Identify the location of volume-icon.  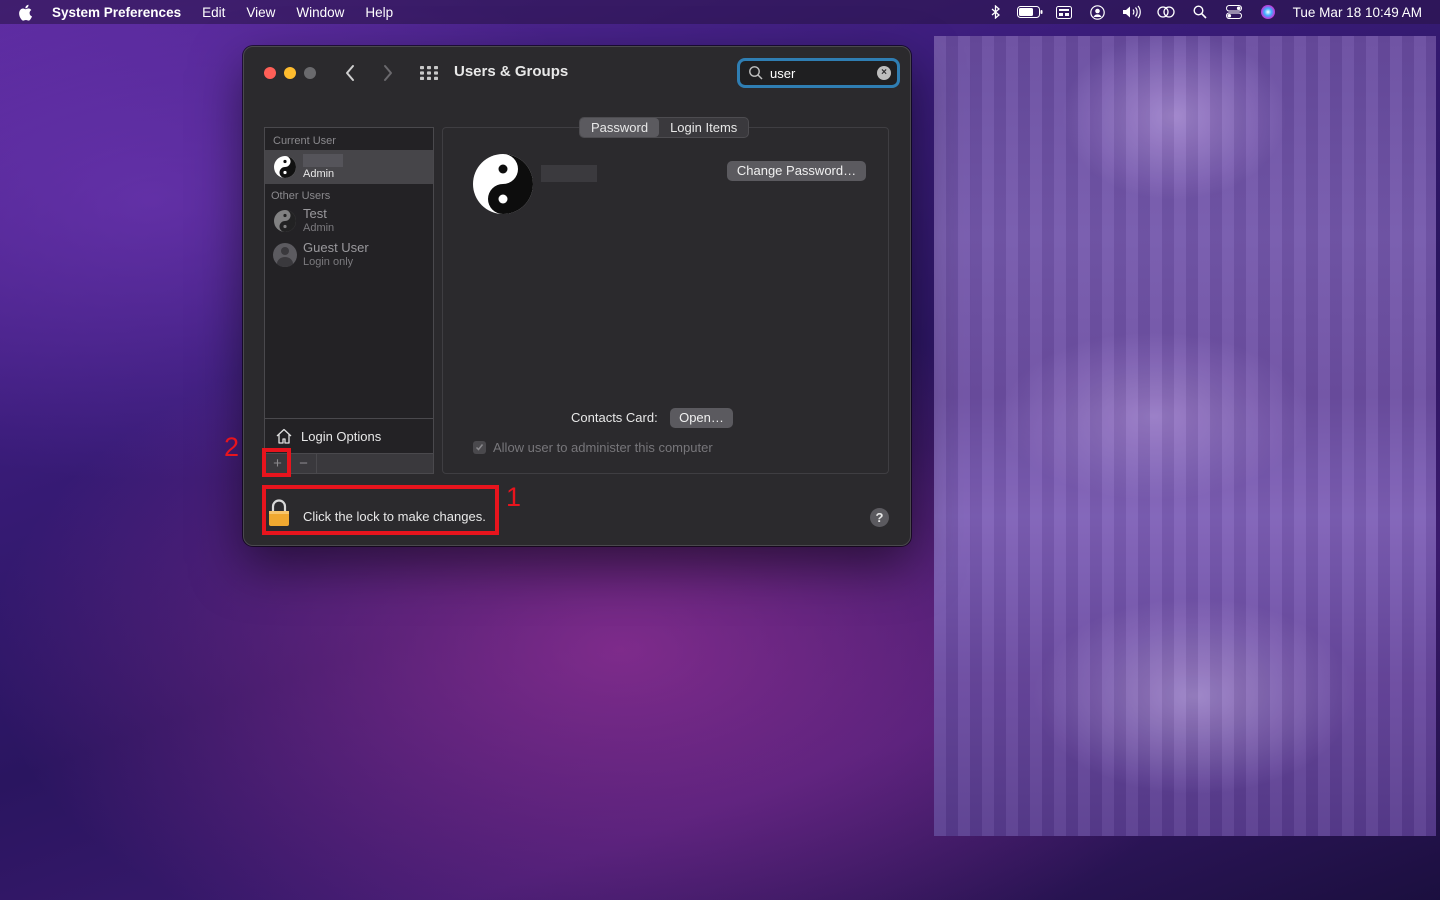
(1132, 12).